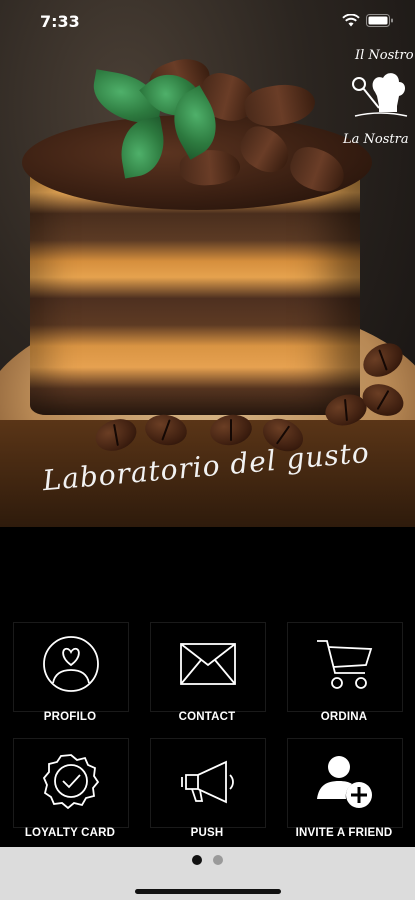 The image size is (415, 900). I want to click on envelope-icon, so click(208, 664).